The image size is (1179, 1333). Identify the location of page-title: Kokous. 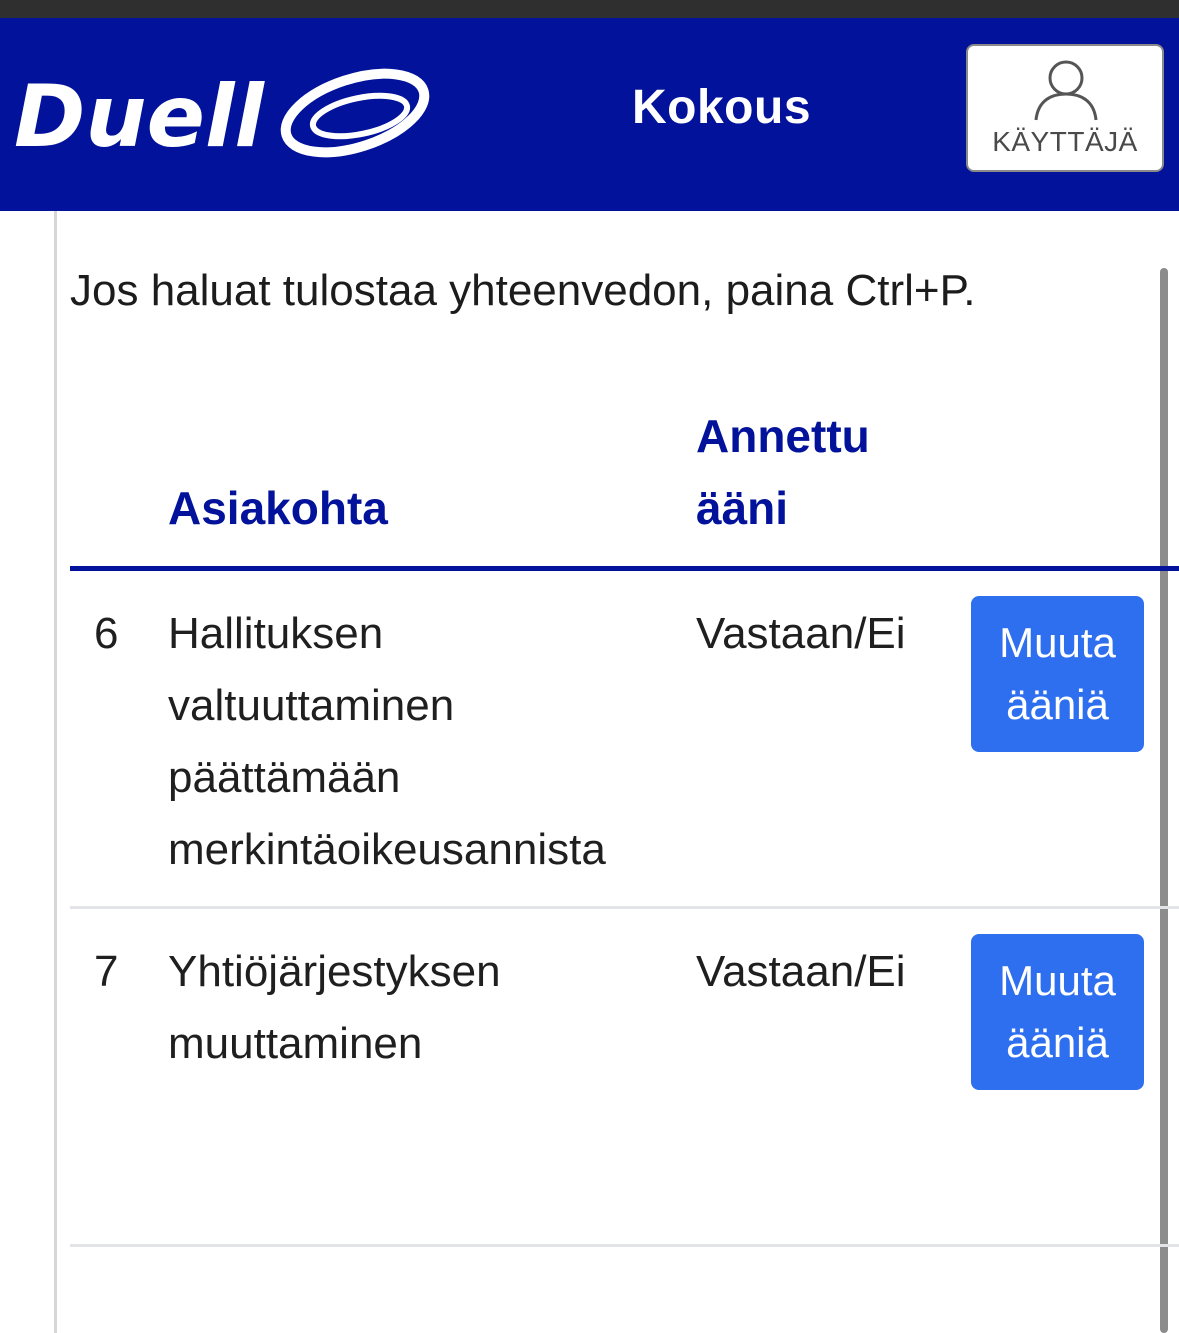
(722, 107).